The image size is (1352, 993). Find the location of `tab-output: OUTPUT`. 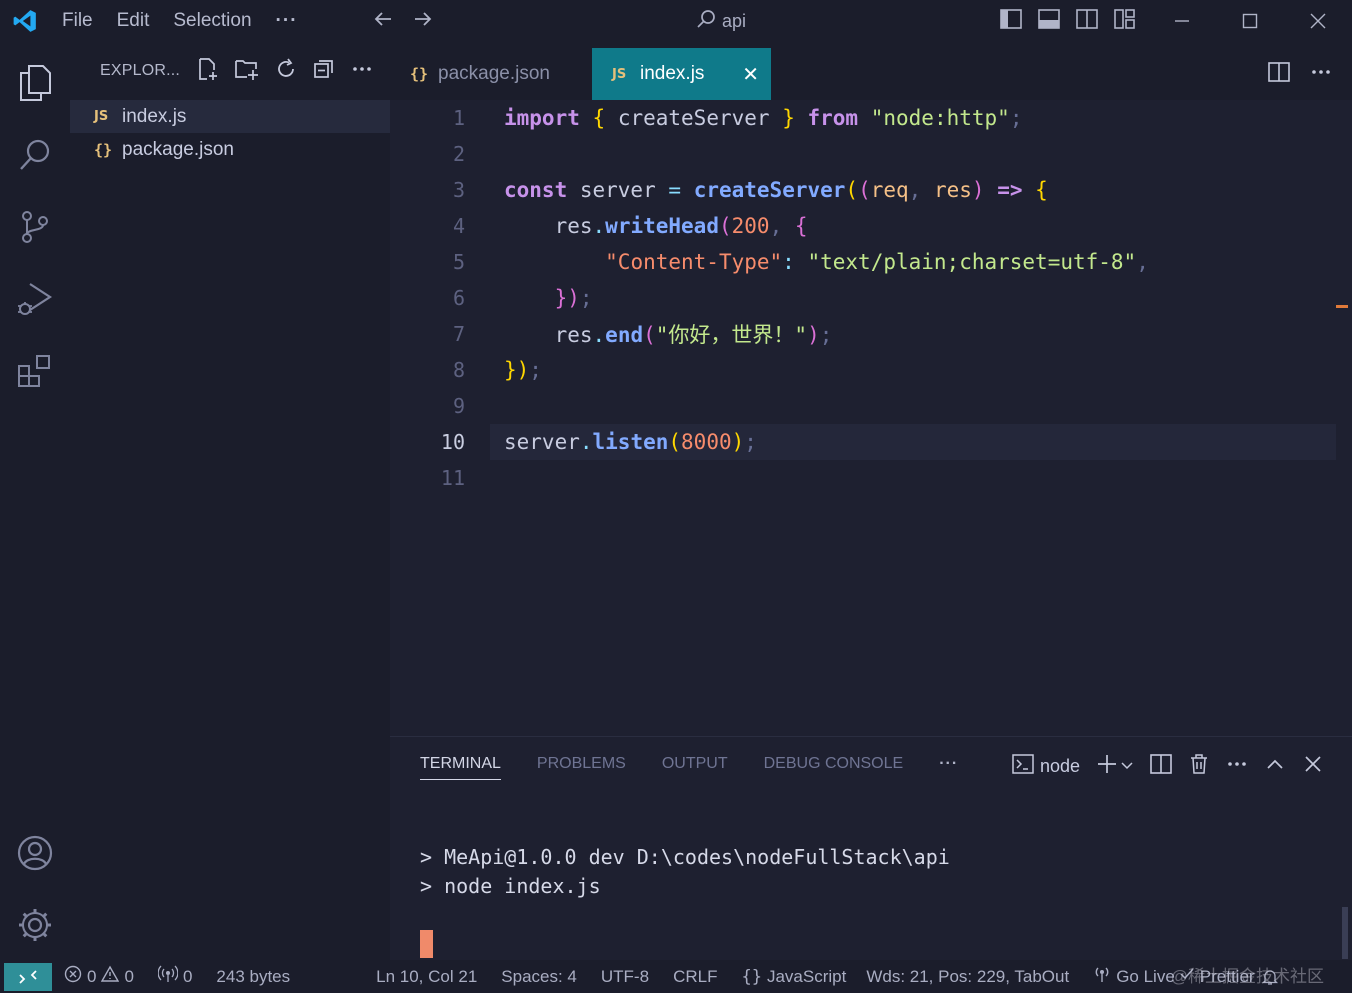

tab-output: OUTPUT is located at coordinates (695, 767).